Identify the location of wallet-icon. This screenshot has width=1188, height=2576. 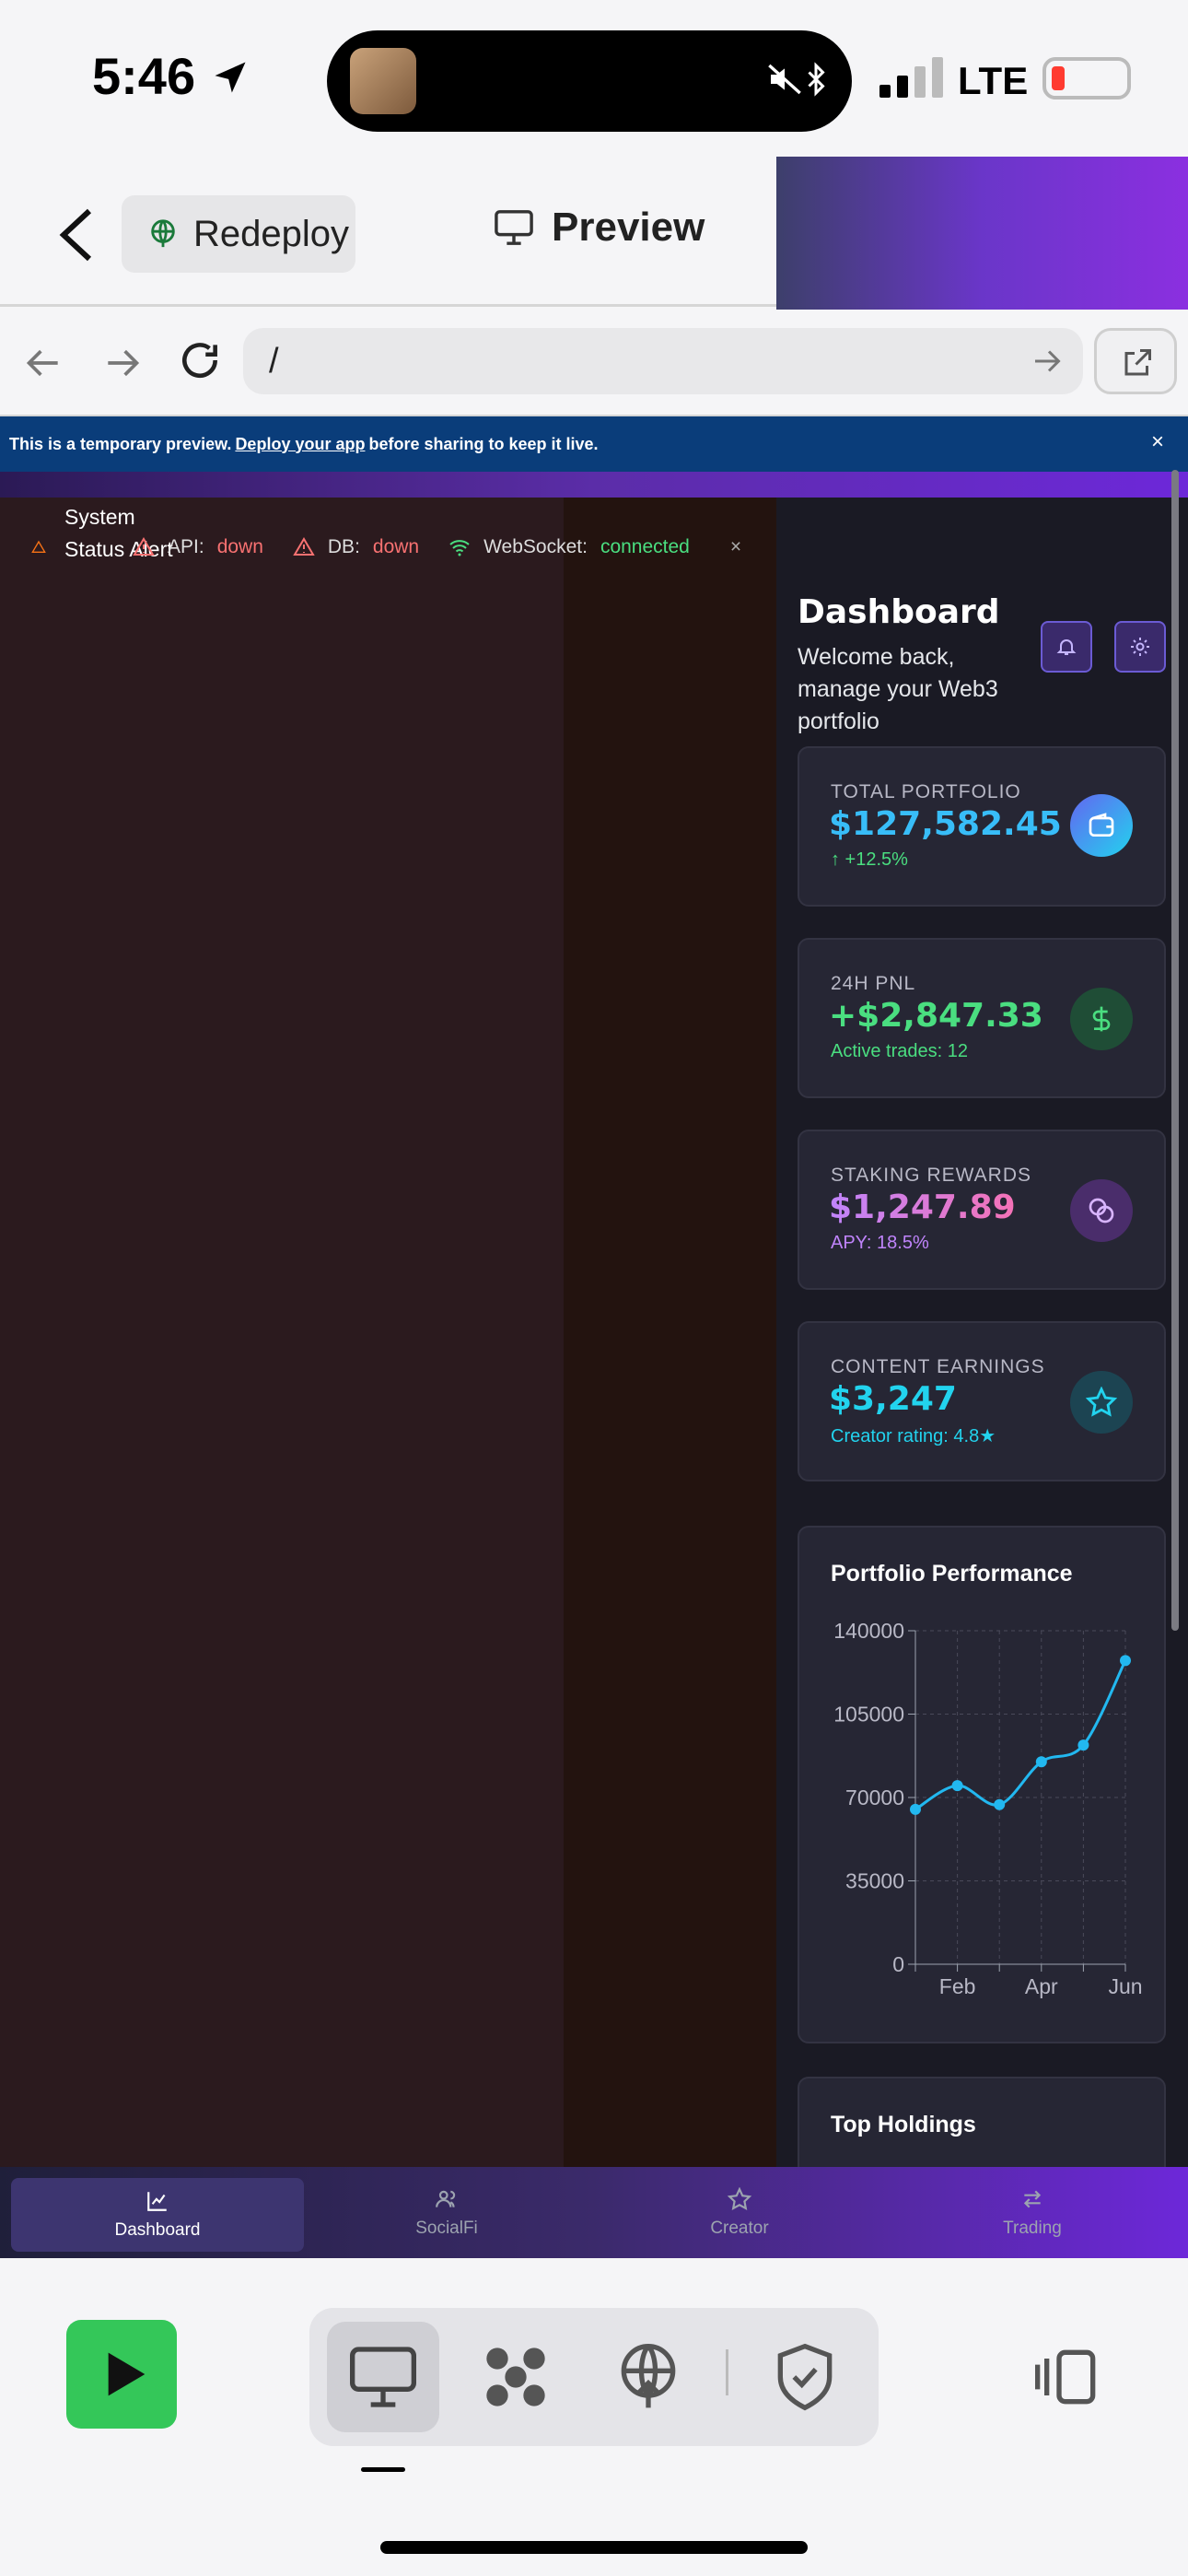
(1101, 825).